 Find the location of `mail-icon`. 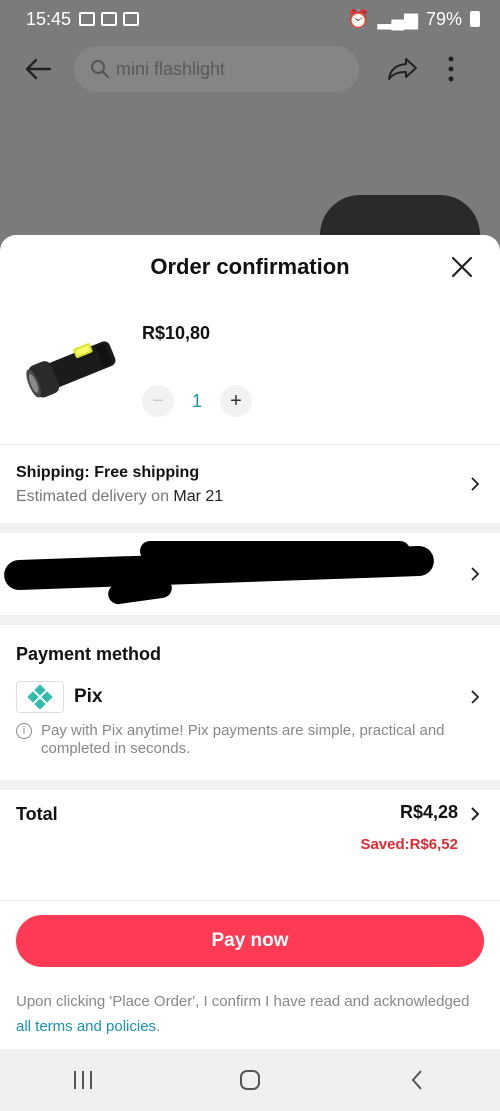

mail-icon is located at coordinates (87, 19).